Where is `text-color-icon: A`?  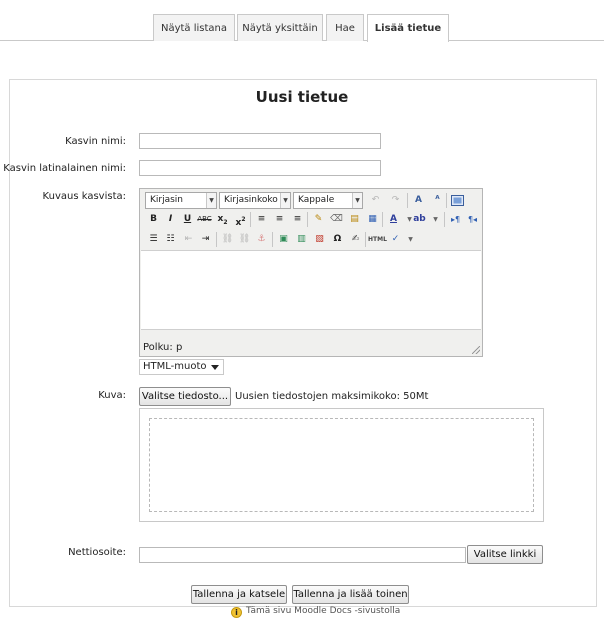 text-color-icon: A is located at coordinates (393, 219).